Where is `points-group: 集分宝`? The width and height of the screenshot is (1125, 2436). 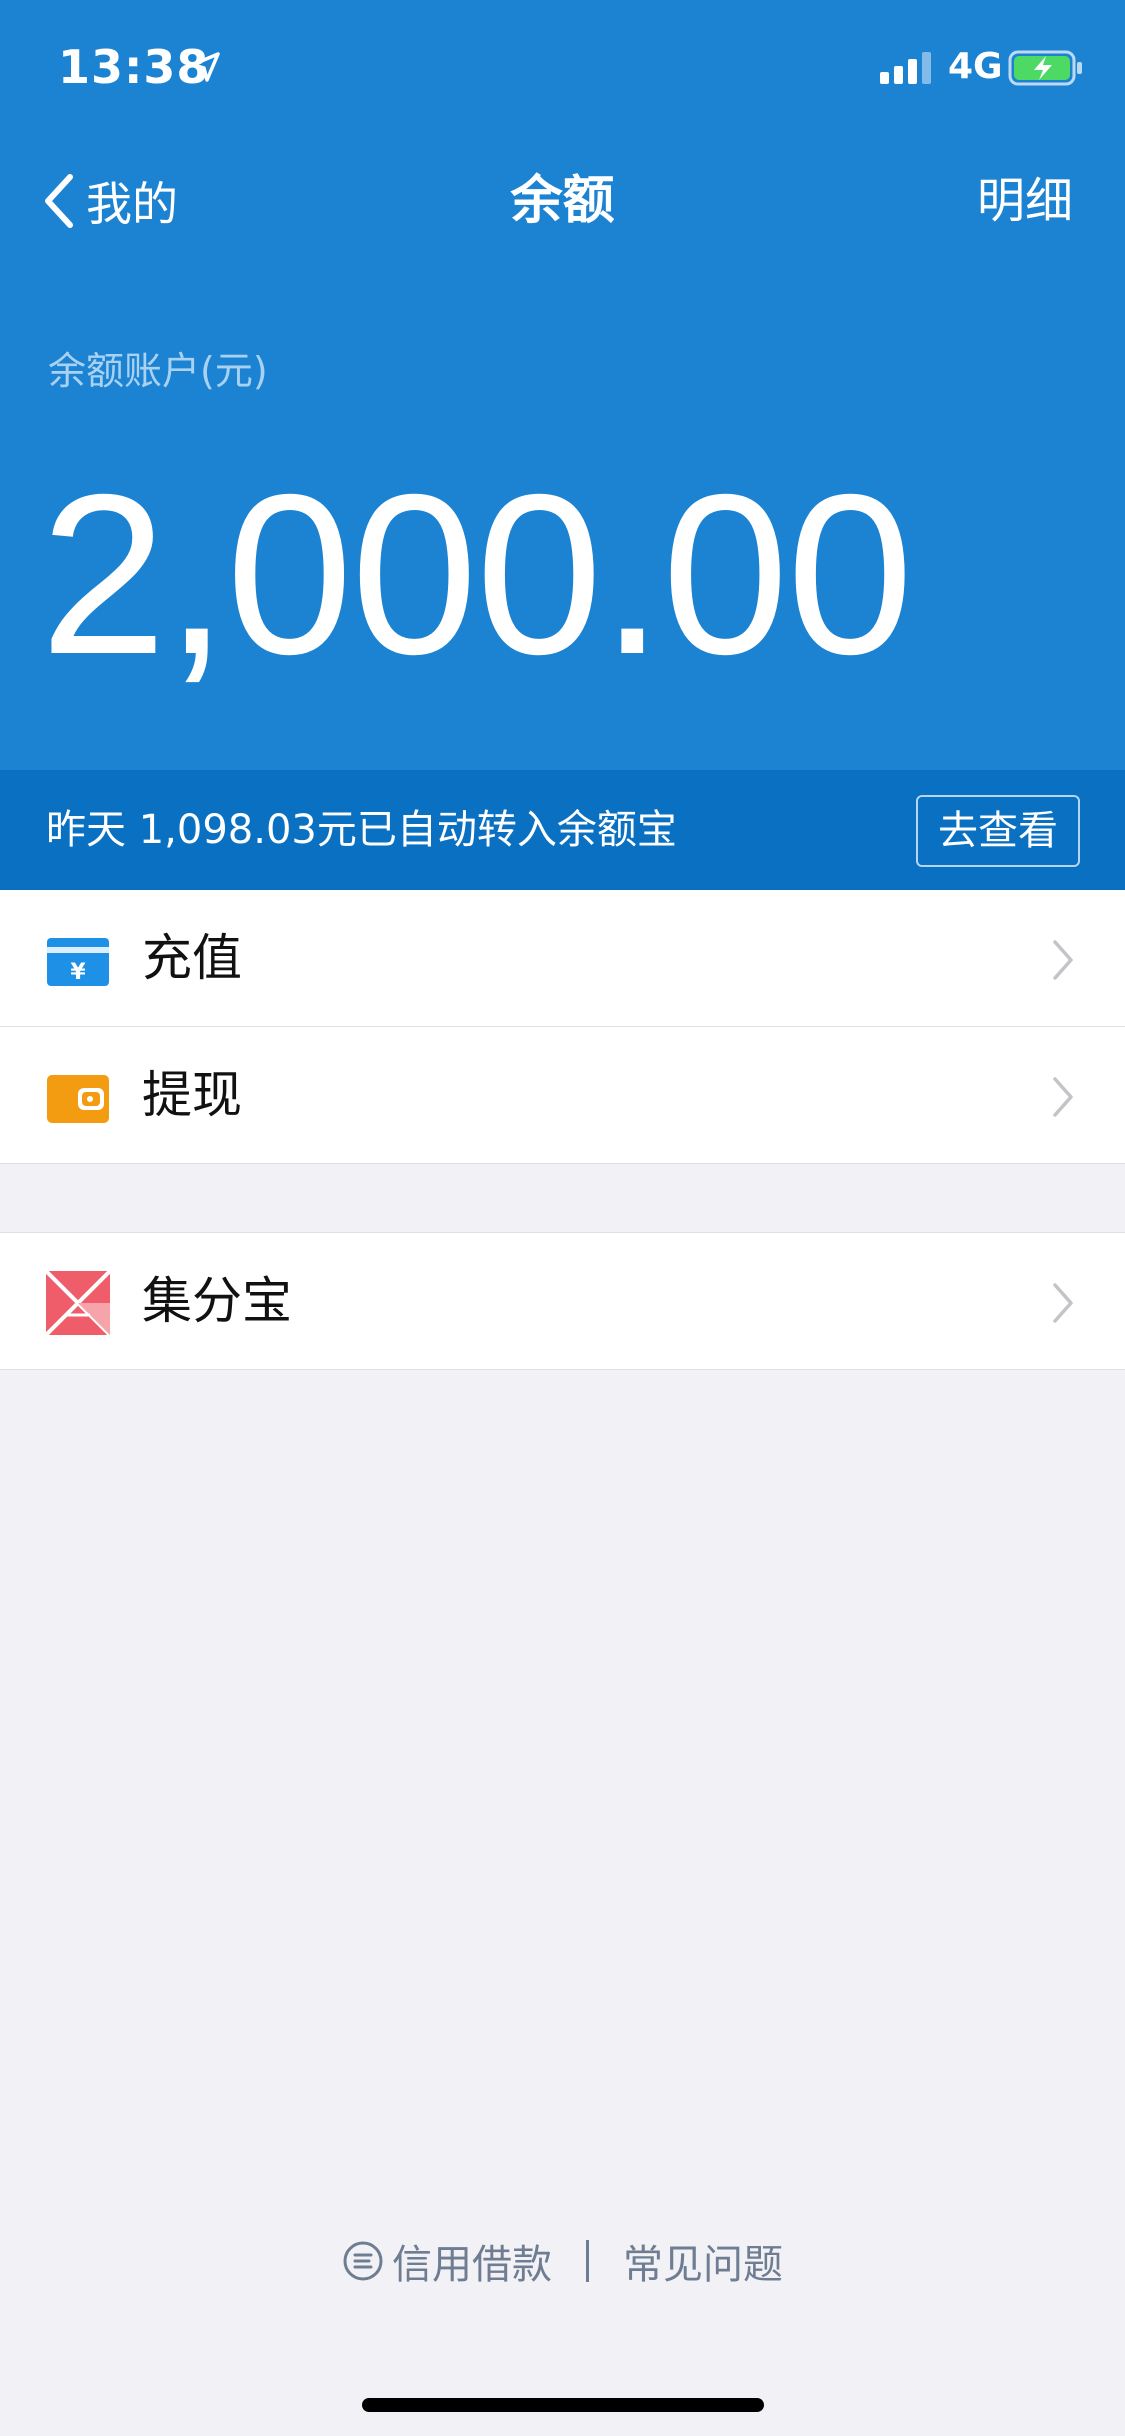 points-group: 集分宝 is located at coordinates (562, 1301).